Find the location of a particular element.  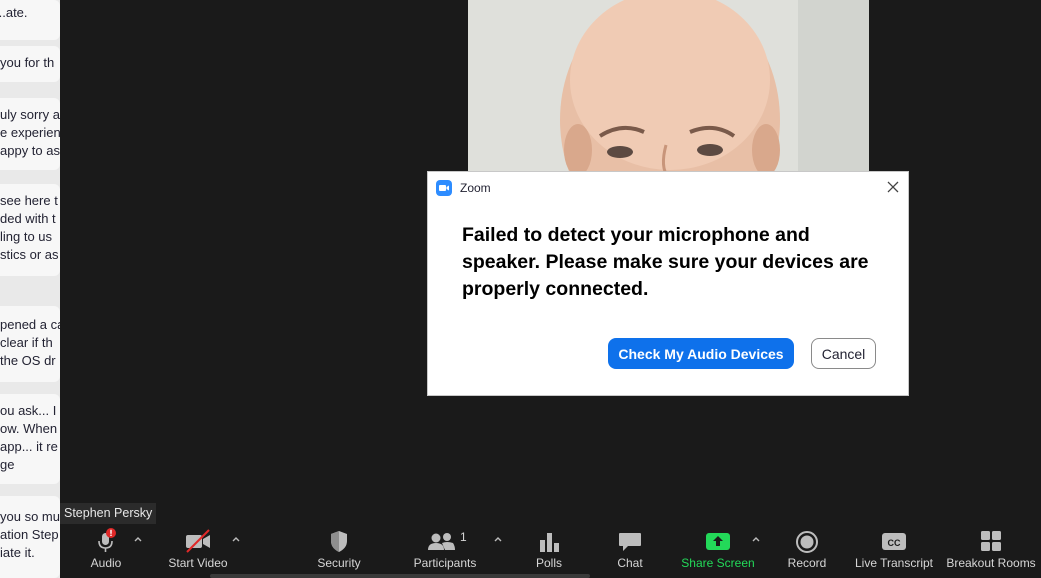

share-options-caret-icon is located at coordinates (756, 538).